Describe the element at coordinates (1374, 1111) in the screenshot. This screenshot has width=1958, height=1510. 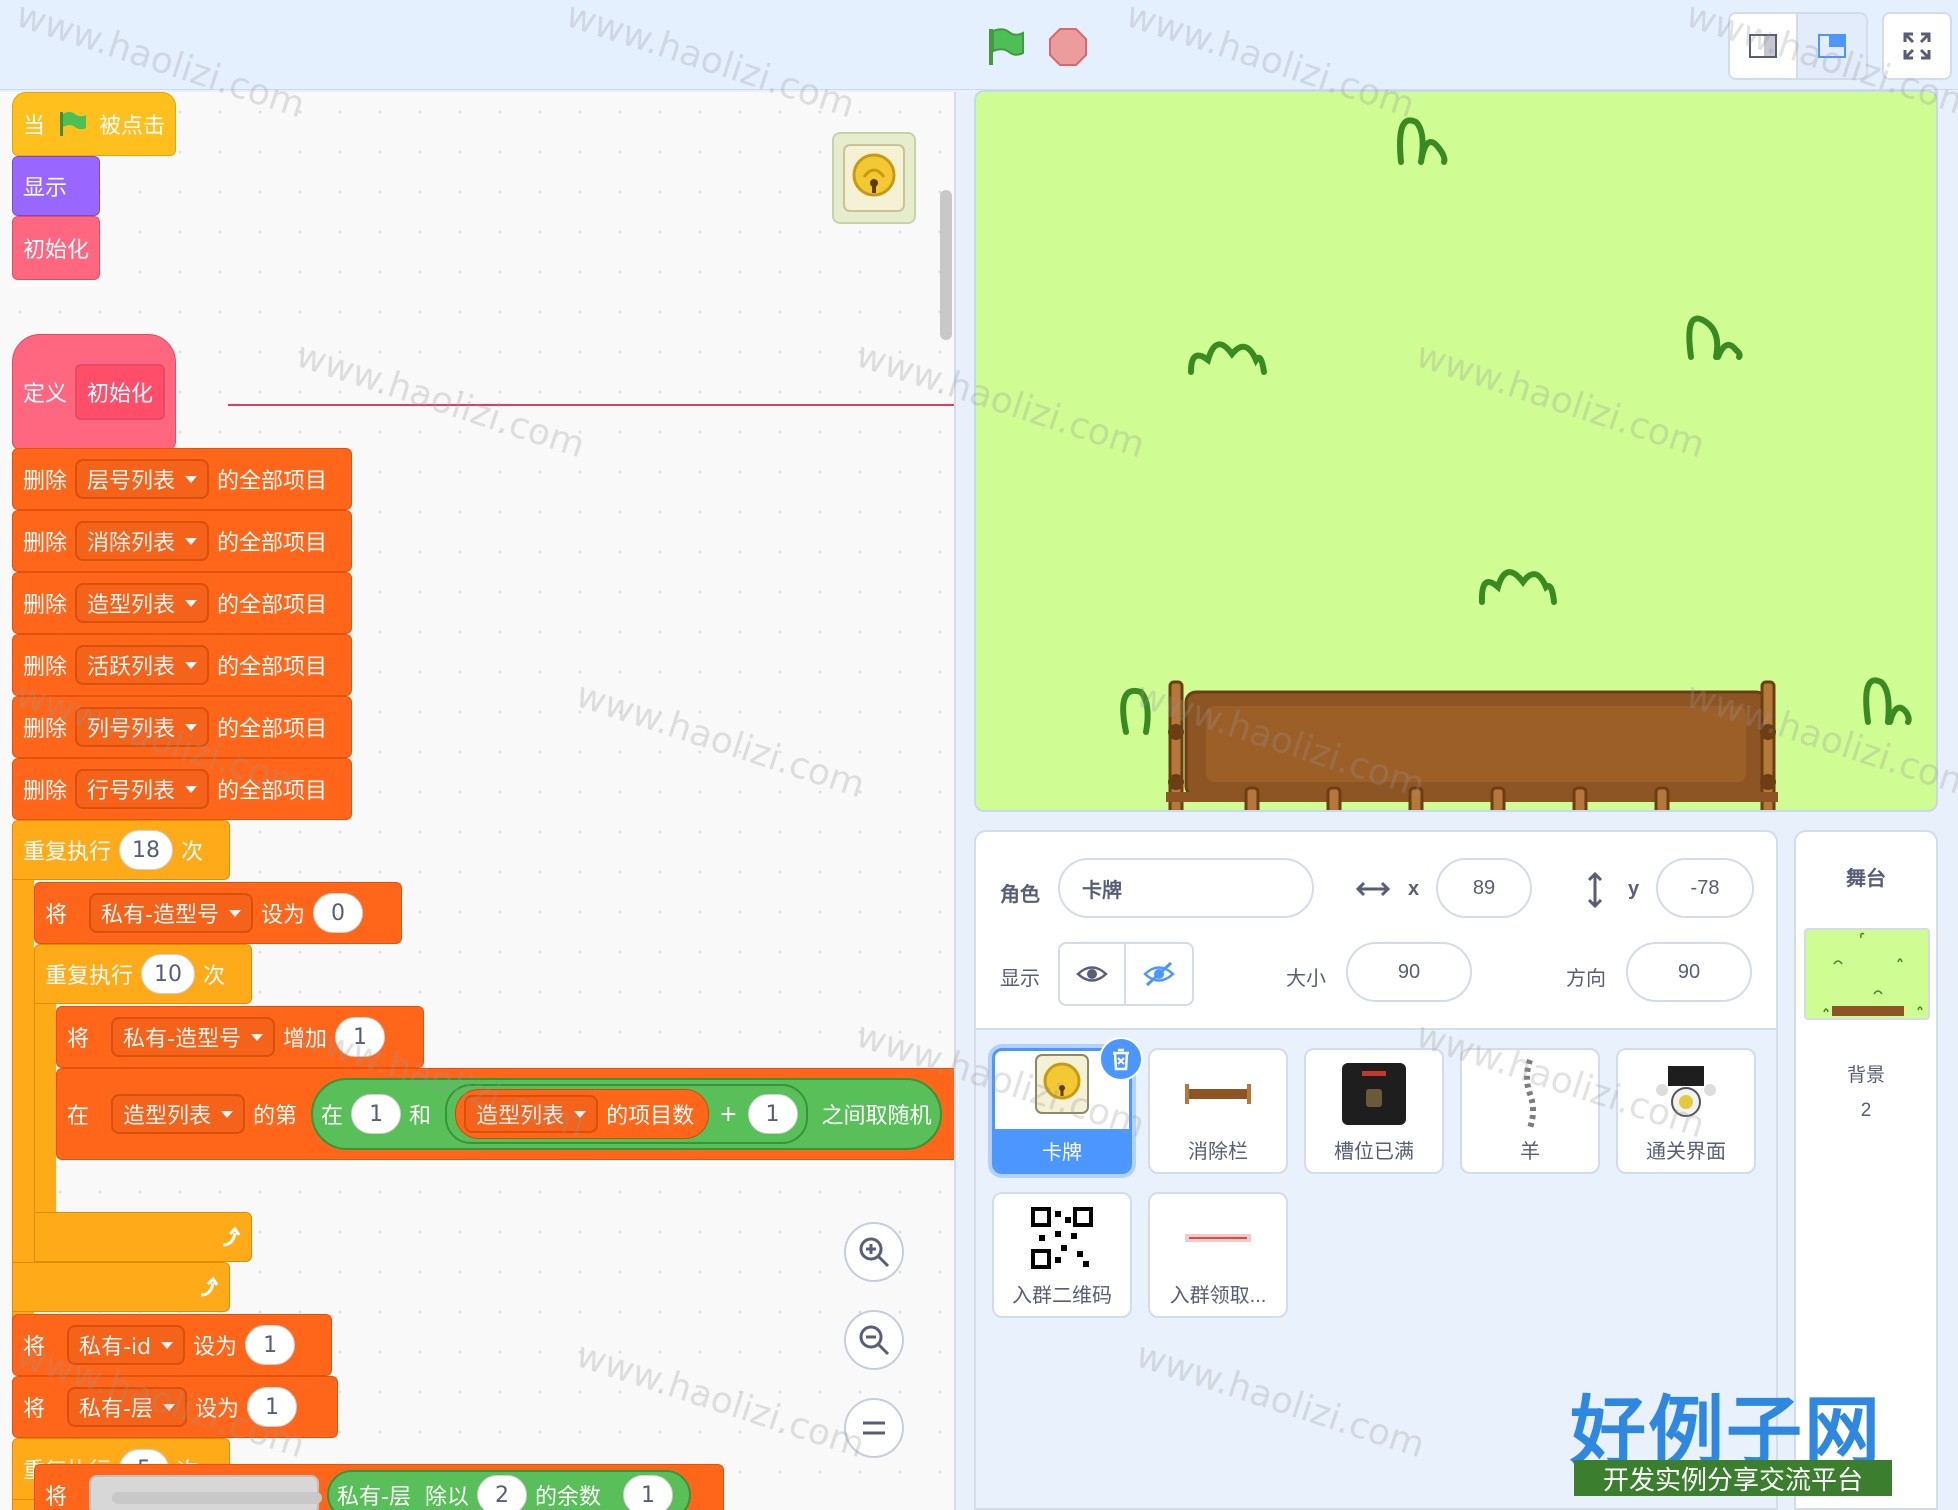
I see `sprite-tile-slot-full: 槽位已满` at that location.